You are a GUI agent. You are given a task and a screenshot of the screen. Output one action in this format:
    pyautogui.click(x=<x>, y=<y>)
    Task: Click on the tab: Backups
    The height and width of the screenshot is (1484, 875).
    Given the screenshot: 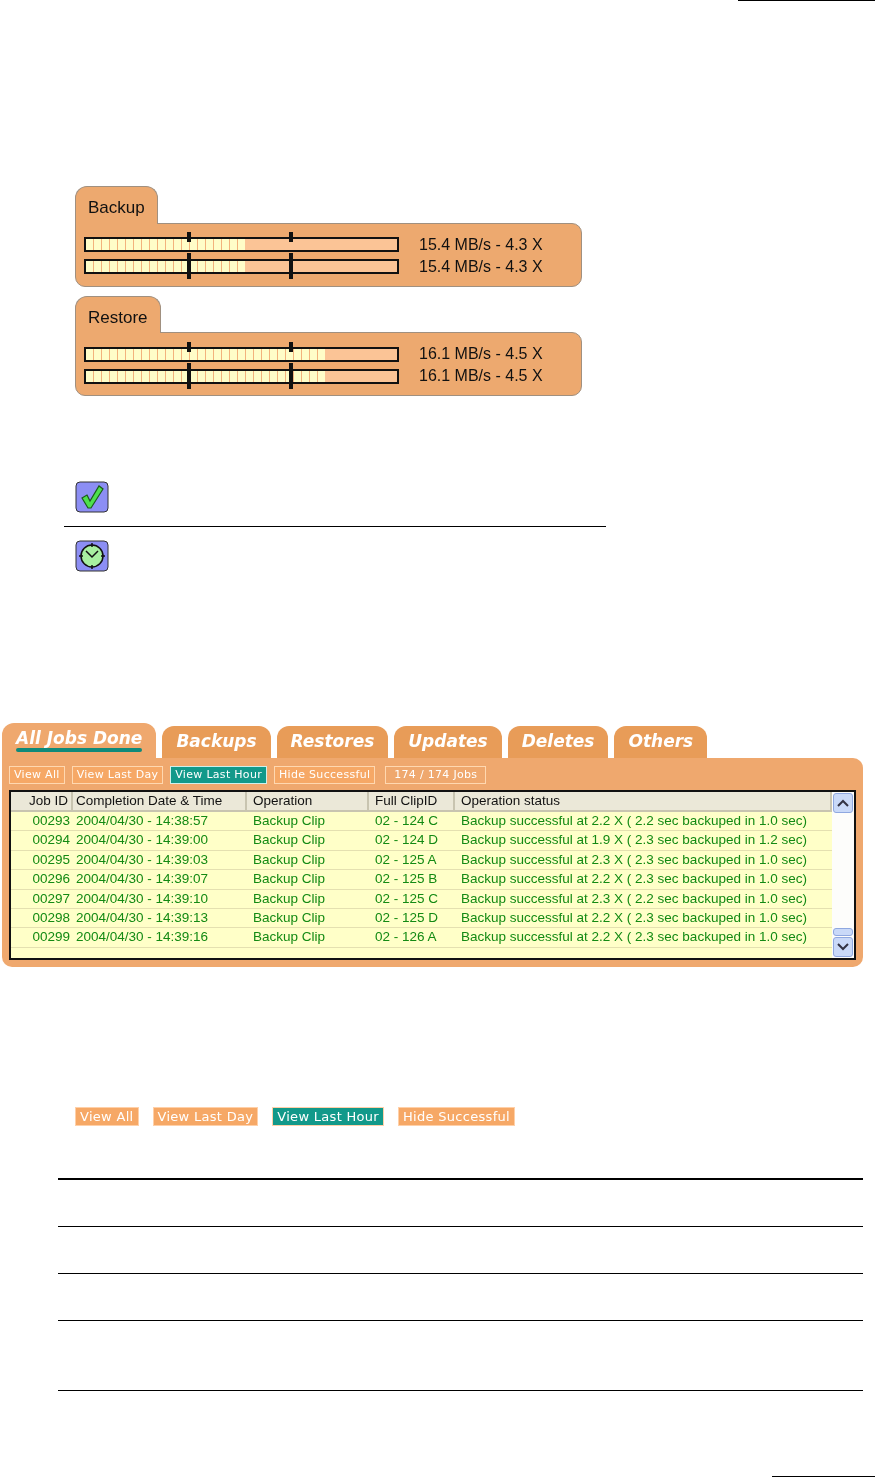 What is the action you would take?
    pyautogui.click(x=216, y=742)
    